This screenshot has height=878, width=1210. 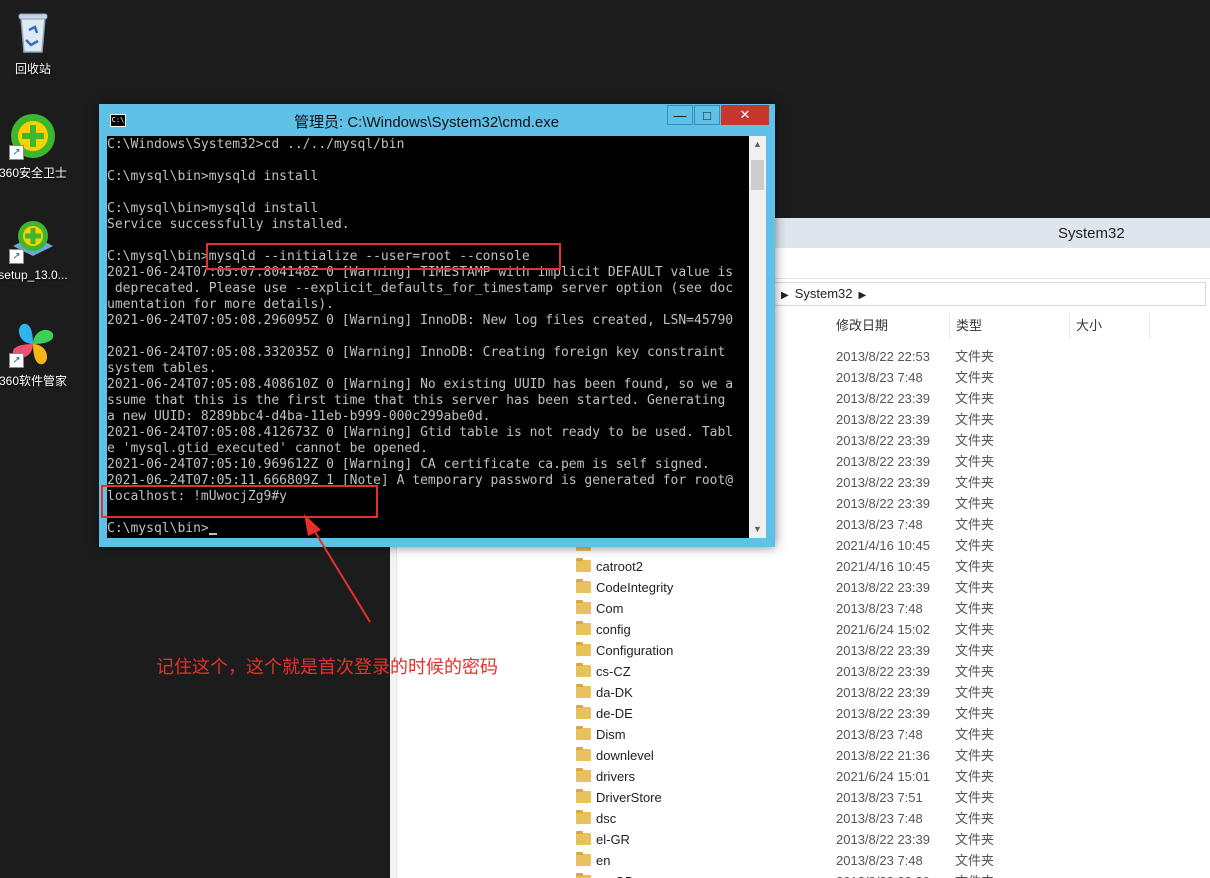 I want to click on file-row: catroot2 2021/4/16 10:45 文件夹, so click(x=800, y=566).